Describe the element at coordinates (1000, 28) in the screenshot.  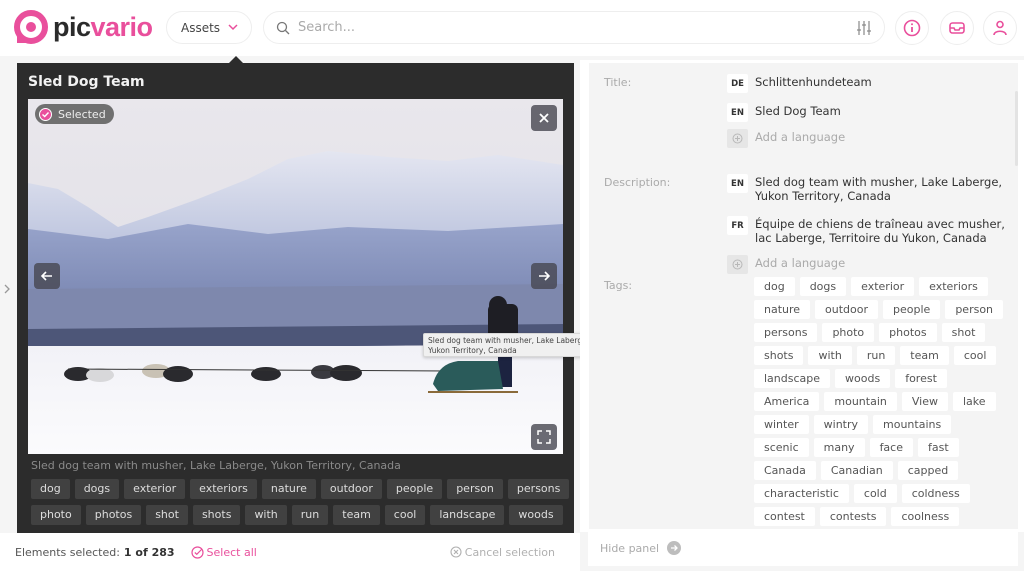
I see `user-button` at that location.